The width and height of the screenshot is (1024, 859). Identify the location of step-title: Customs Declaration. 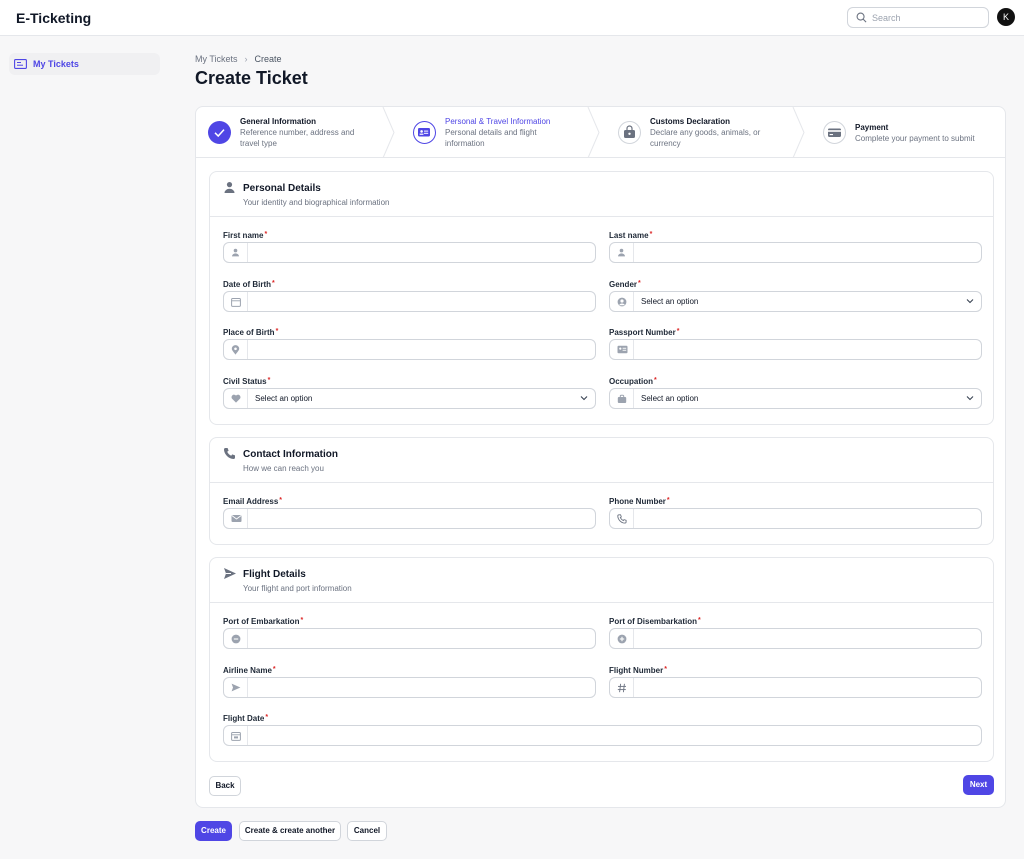
(690, 121).